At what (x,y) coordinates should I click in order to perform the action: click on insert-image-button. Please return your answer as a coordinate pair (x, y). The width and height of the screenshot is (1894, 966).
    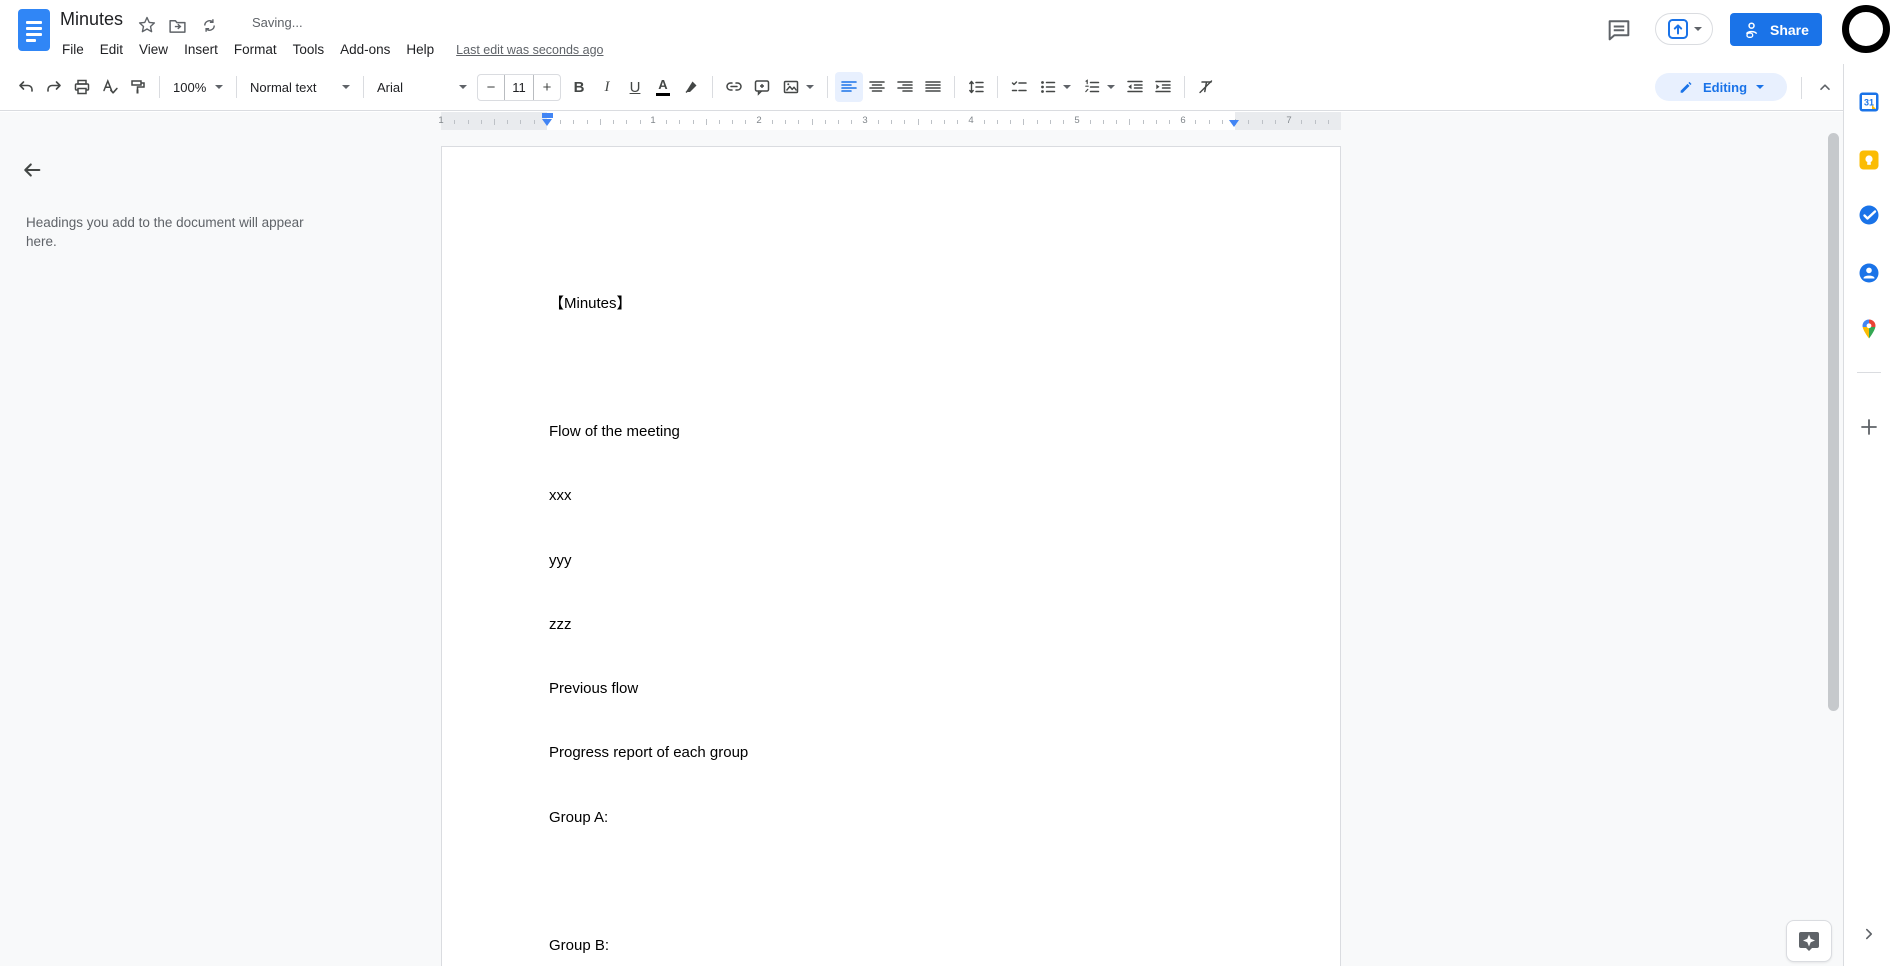
    Looking at the image, I should click on (798, 87).